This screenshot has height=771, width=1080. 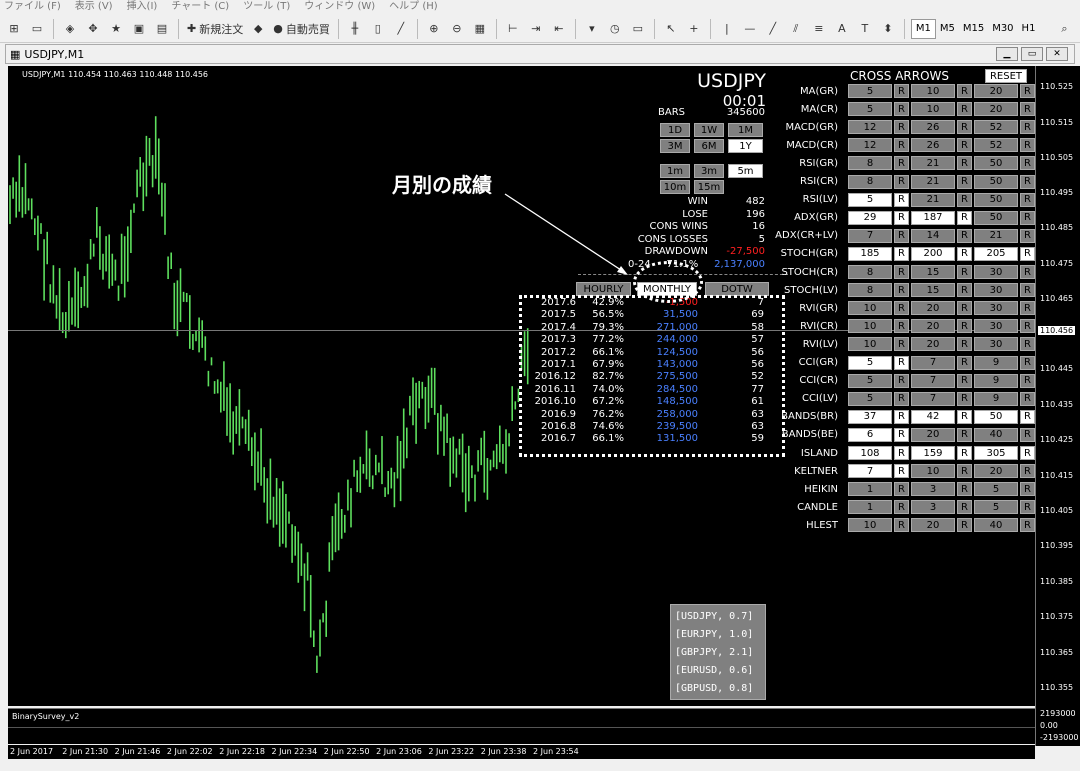 What do you see at coordinates (933, 453) in the screenshot?
I see `cross-value-input: 159` at bounding box center [933, 453].